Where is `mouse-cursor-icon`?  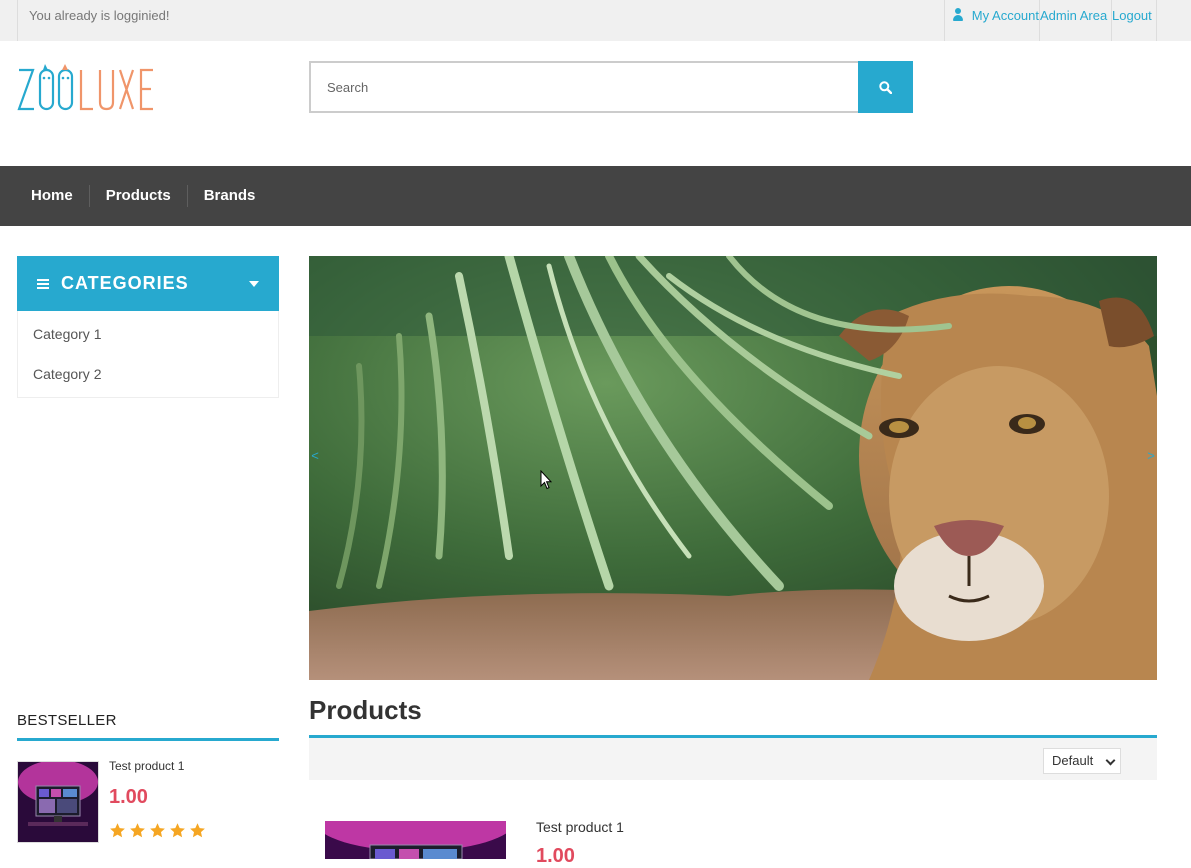
mouse-cursor-icon is located at coordinates (546, 480).